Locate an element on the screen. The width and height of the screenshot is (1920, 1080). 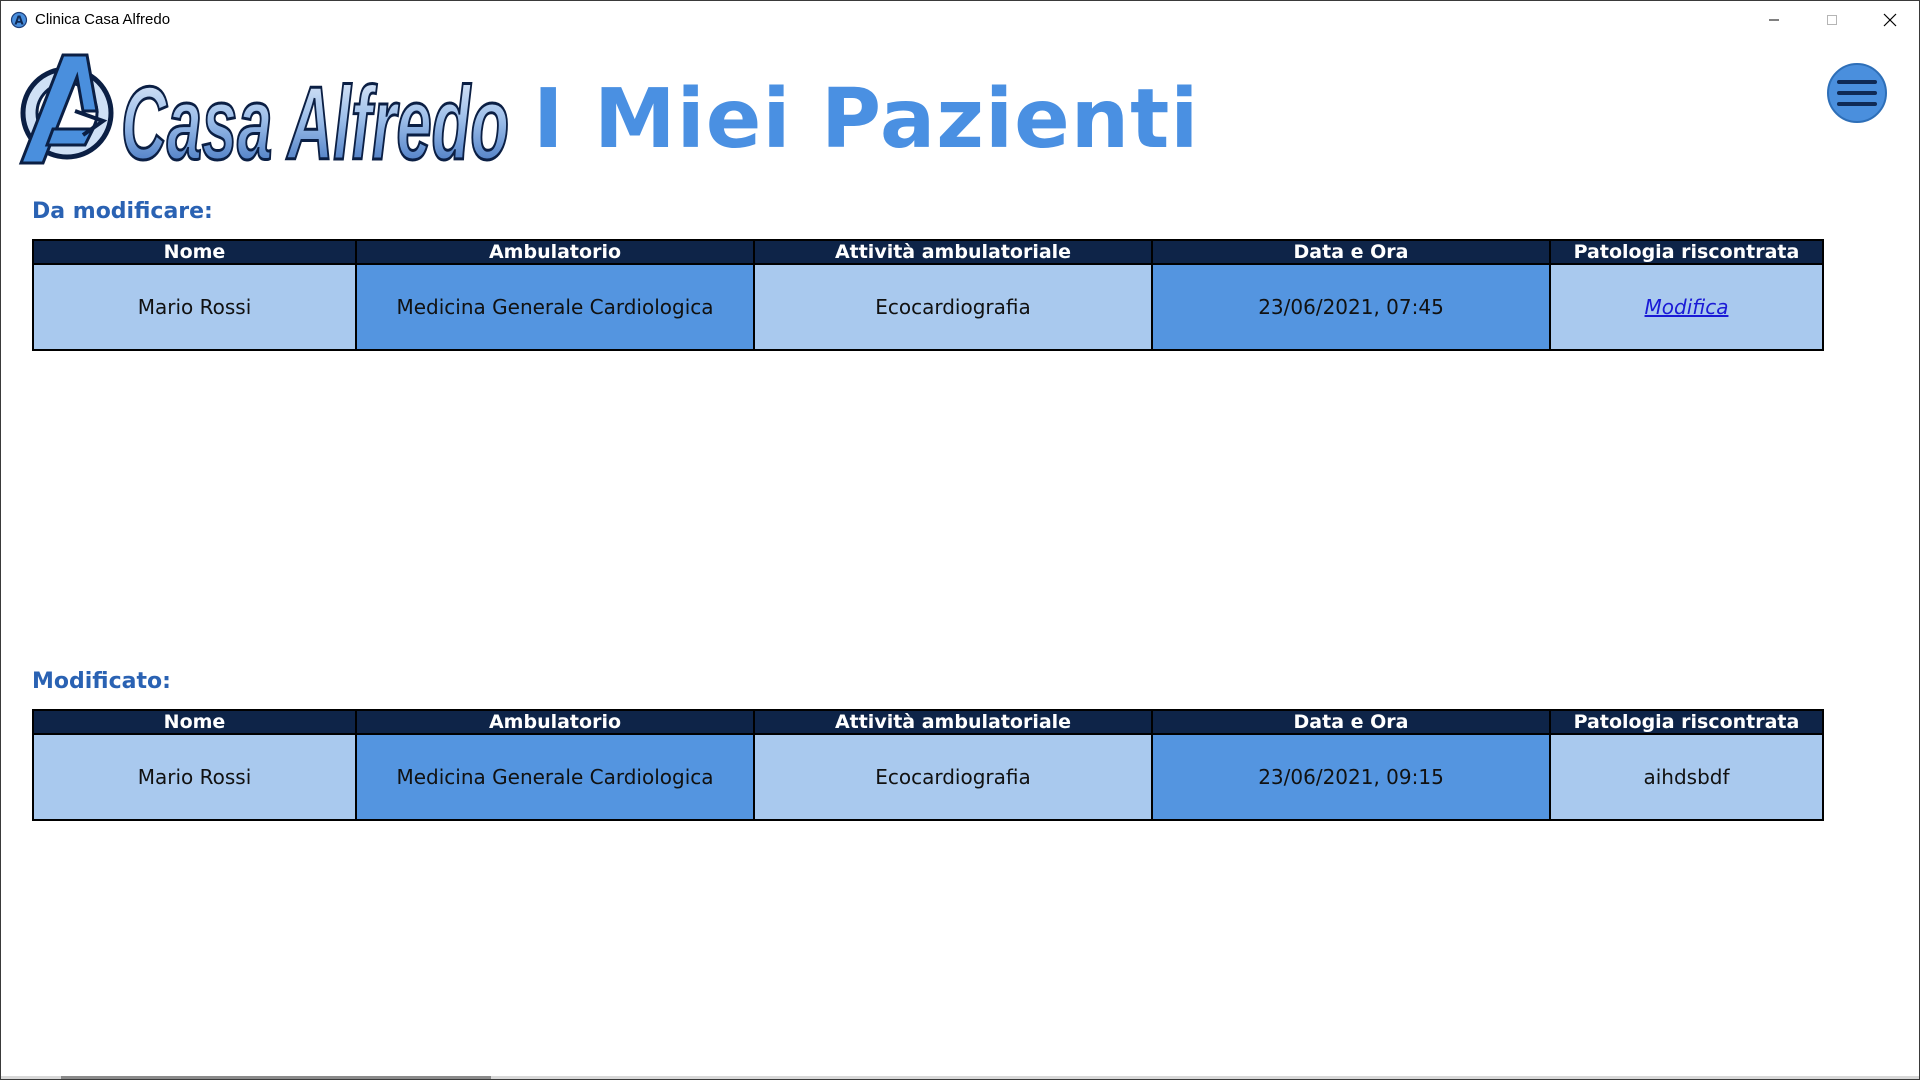
section-heading-modified: Modificato: is located at coordinates (101, 681).